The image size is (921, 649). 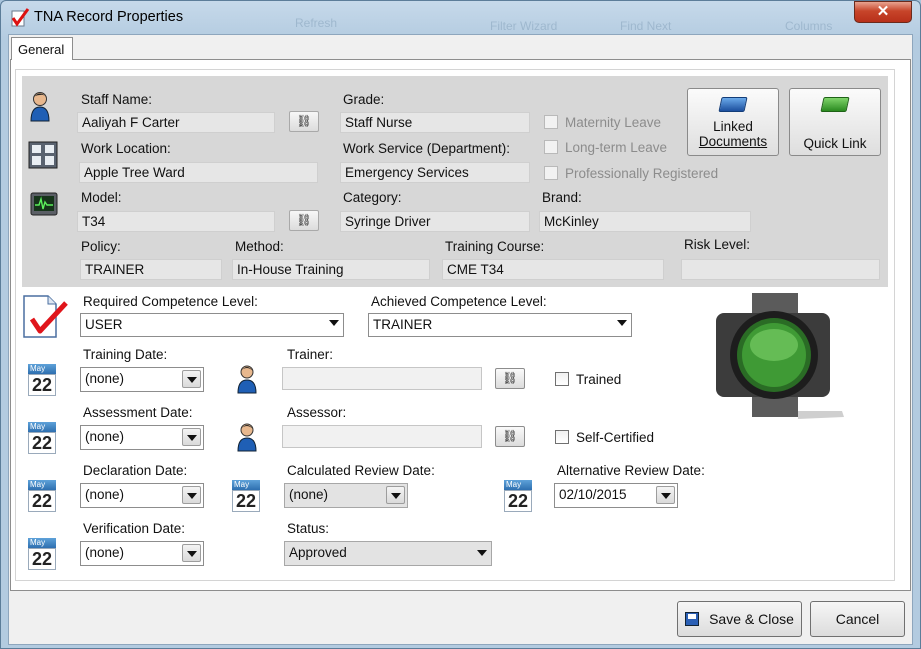 I want to click on assessor-label: Assessor:, so click(x=317, y=412).